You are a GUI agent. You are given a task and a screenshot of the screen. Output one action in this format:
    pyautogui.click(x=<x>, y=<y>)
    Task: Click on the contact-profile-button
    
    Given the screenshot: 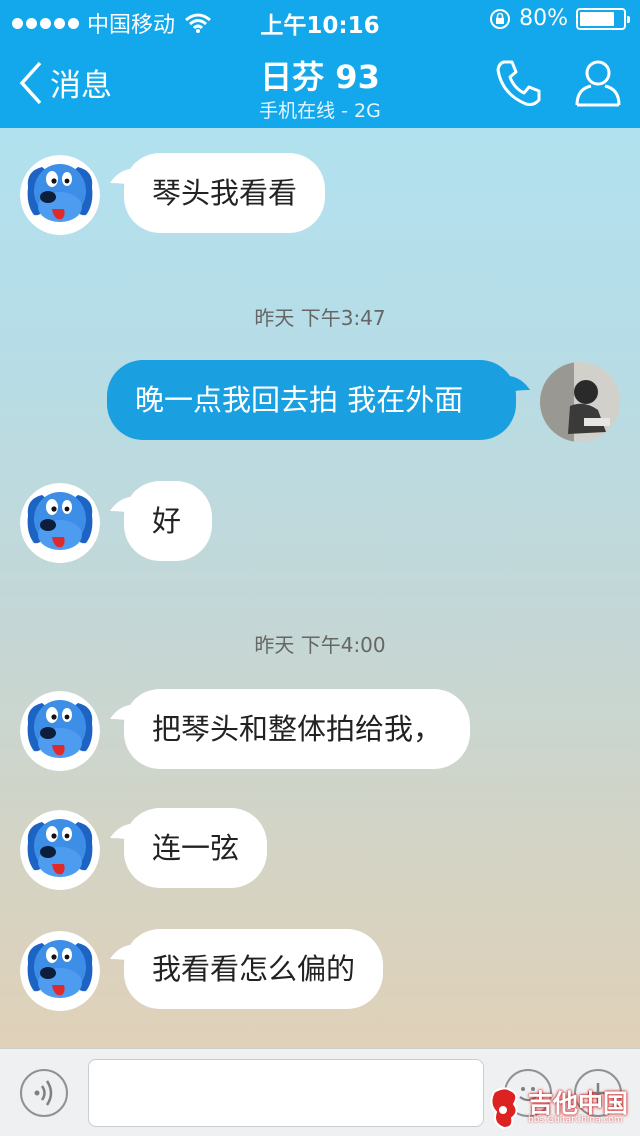 What is the action you would take?
    pyautogui.click(x=598, y=85)
    